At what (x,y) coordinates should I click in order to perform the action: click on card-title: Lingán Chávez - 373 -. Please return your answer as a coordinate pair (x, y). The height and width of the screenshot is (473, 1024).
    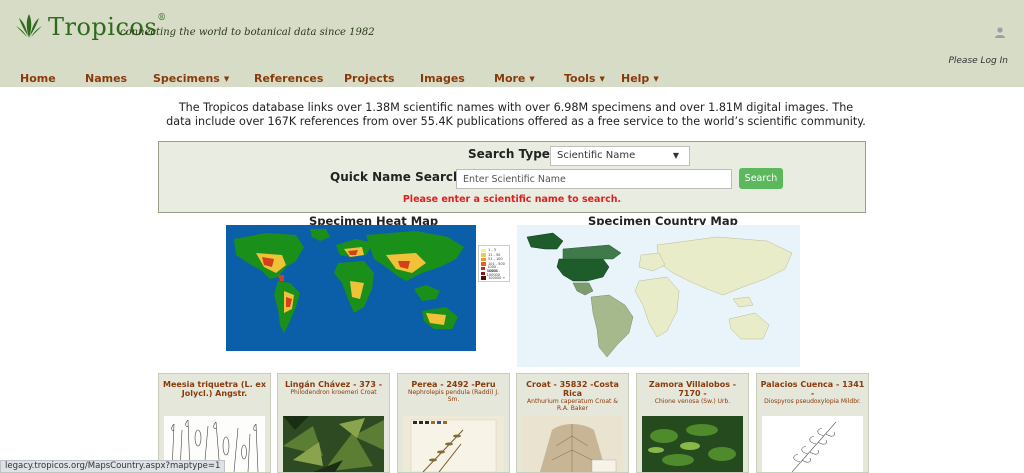
    Looking at the image, I should click on (333, 384).